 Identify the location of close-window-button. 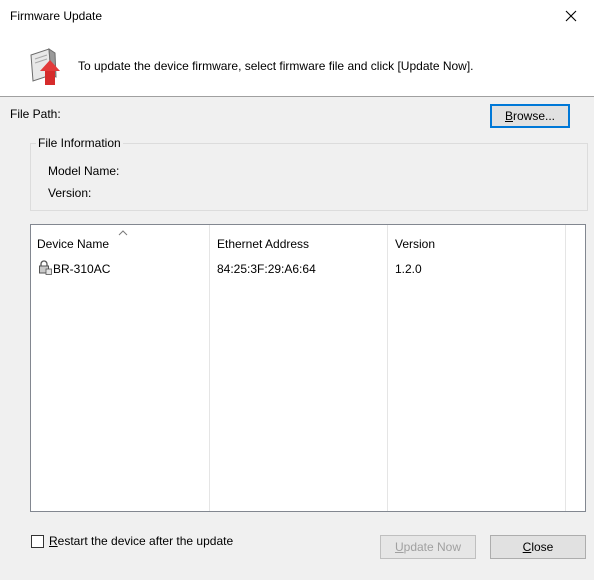
(571, 16).